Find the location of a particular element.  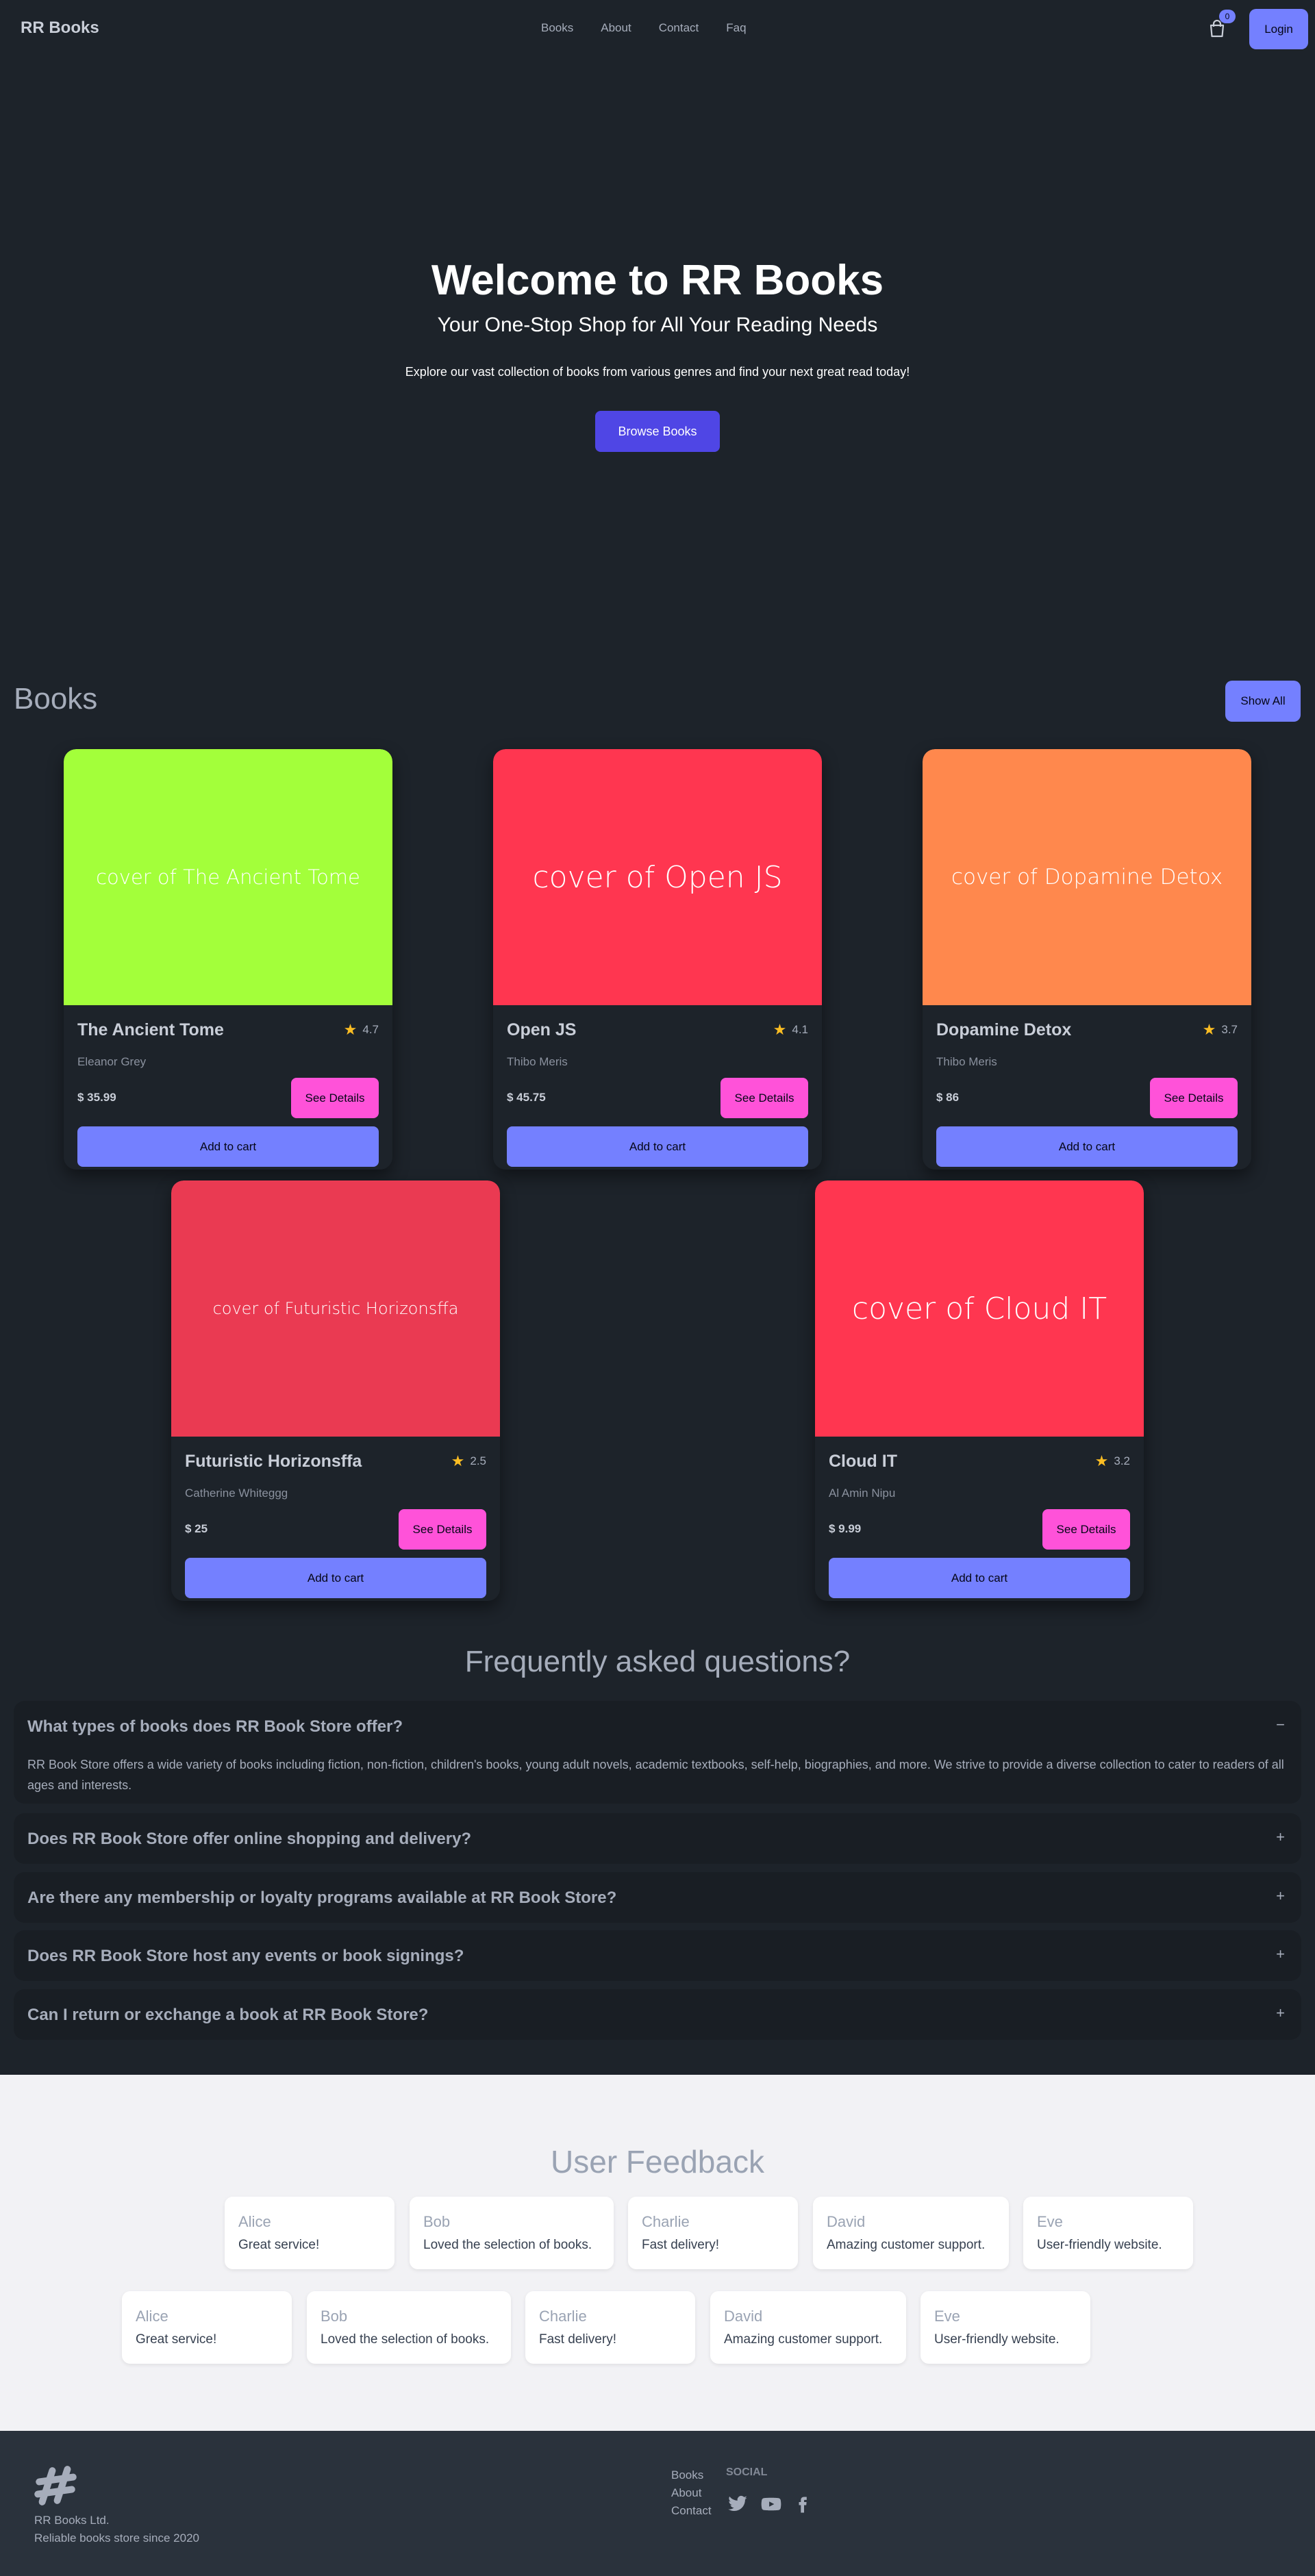

nav-link-faq: Faq is located at coordinates (736, 28).